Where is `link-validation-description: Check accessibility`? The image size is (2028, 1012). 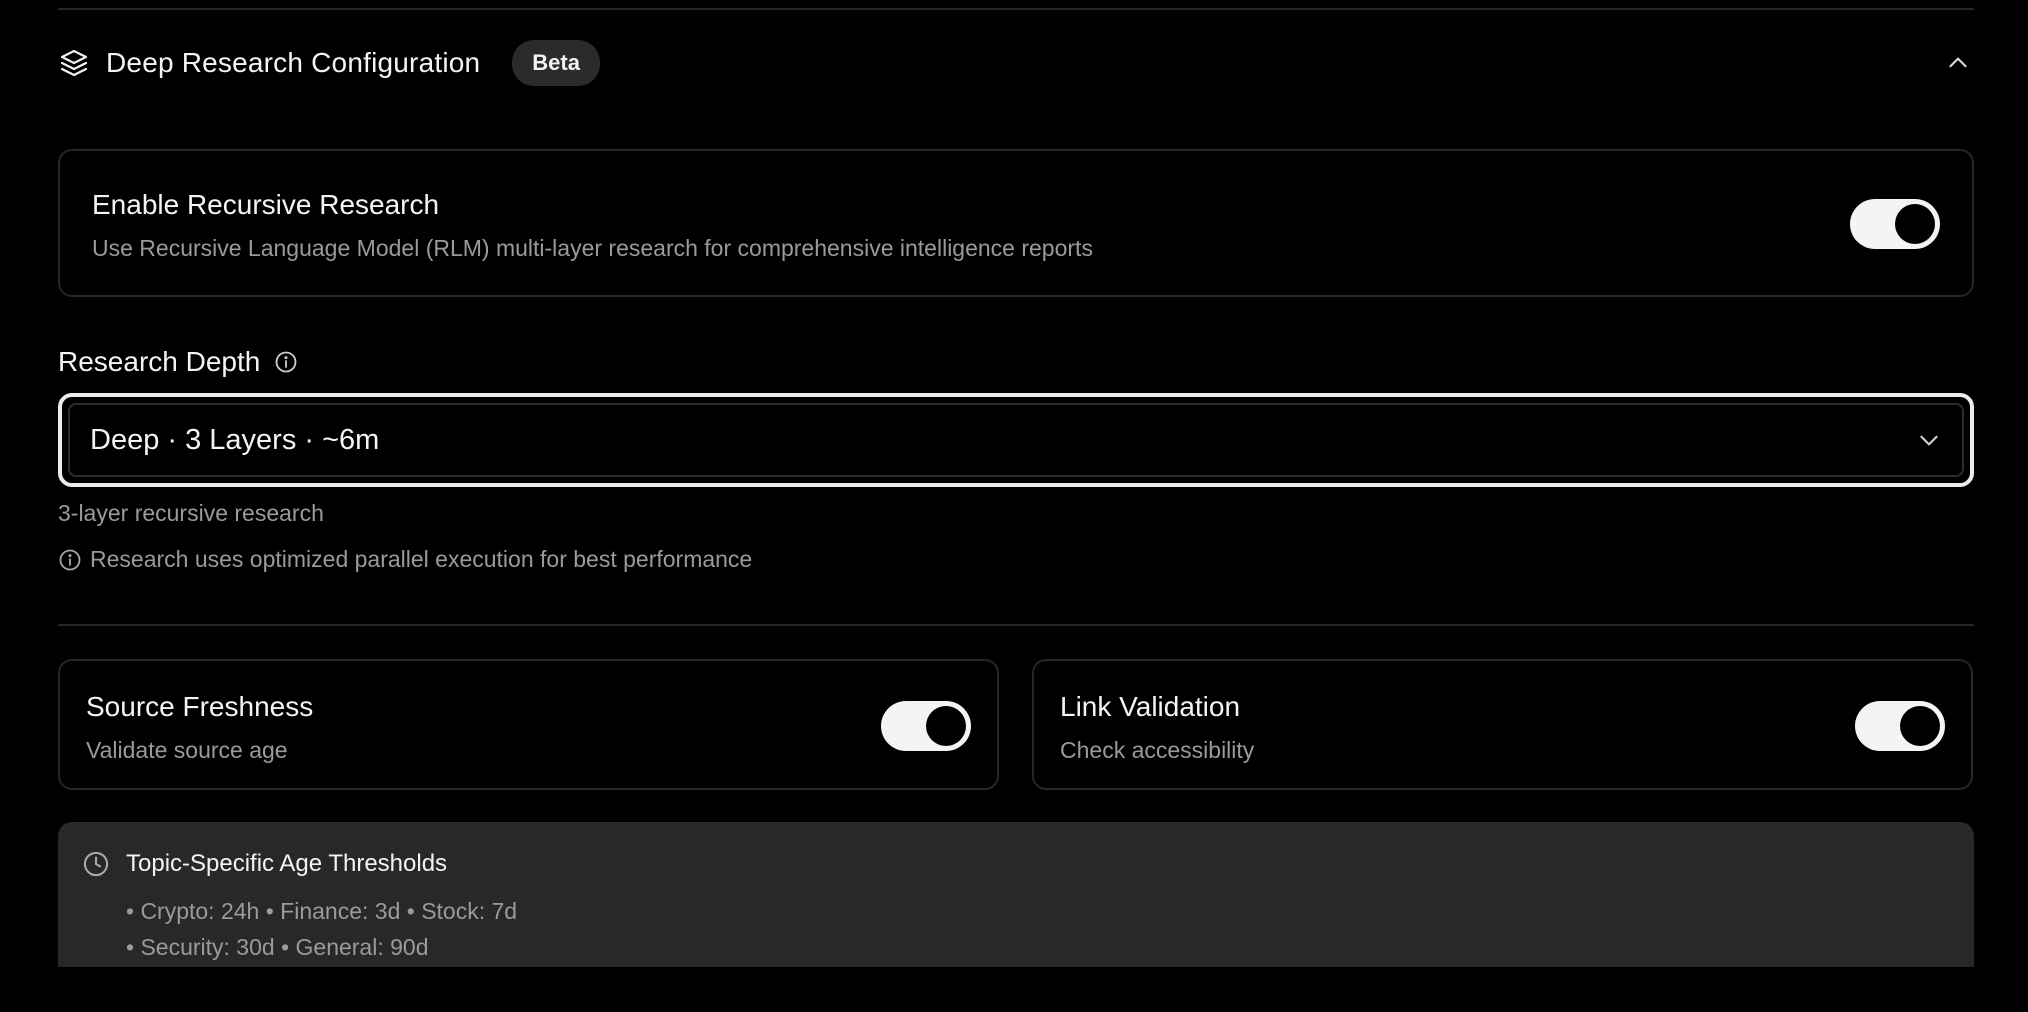
link-validation-description: Check accessibility is located at coordinates (1157, 750).